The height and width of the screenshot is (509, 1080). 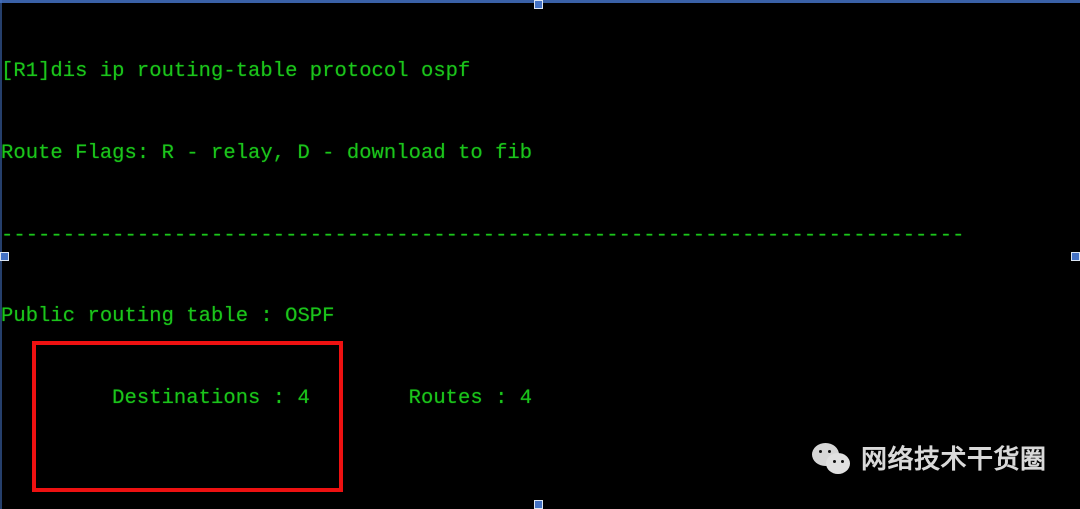 What do you see at coordinates (538, 504) in the screenshot?
I see `selection-handle-bottom` at bounding box center [538, 504].